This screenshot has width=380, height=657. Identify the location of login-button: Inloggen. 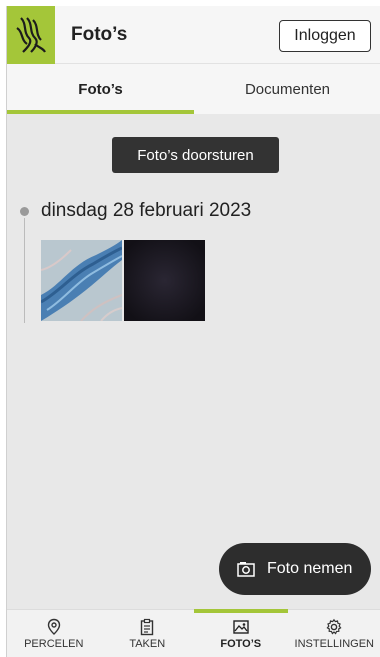
(325, 36).